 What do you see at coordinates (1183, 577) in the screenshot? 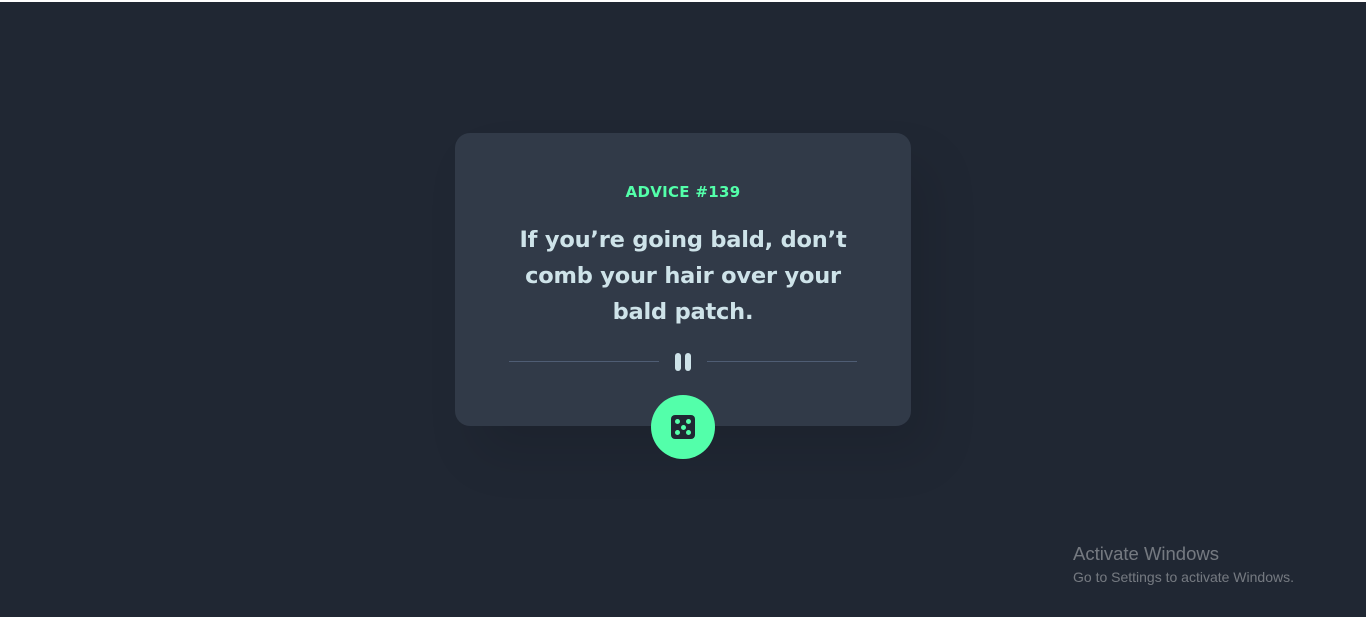
I see `activation-subtitle: Go to Settings to activate Windows.` at bounding box center [1183, 577].